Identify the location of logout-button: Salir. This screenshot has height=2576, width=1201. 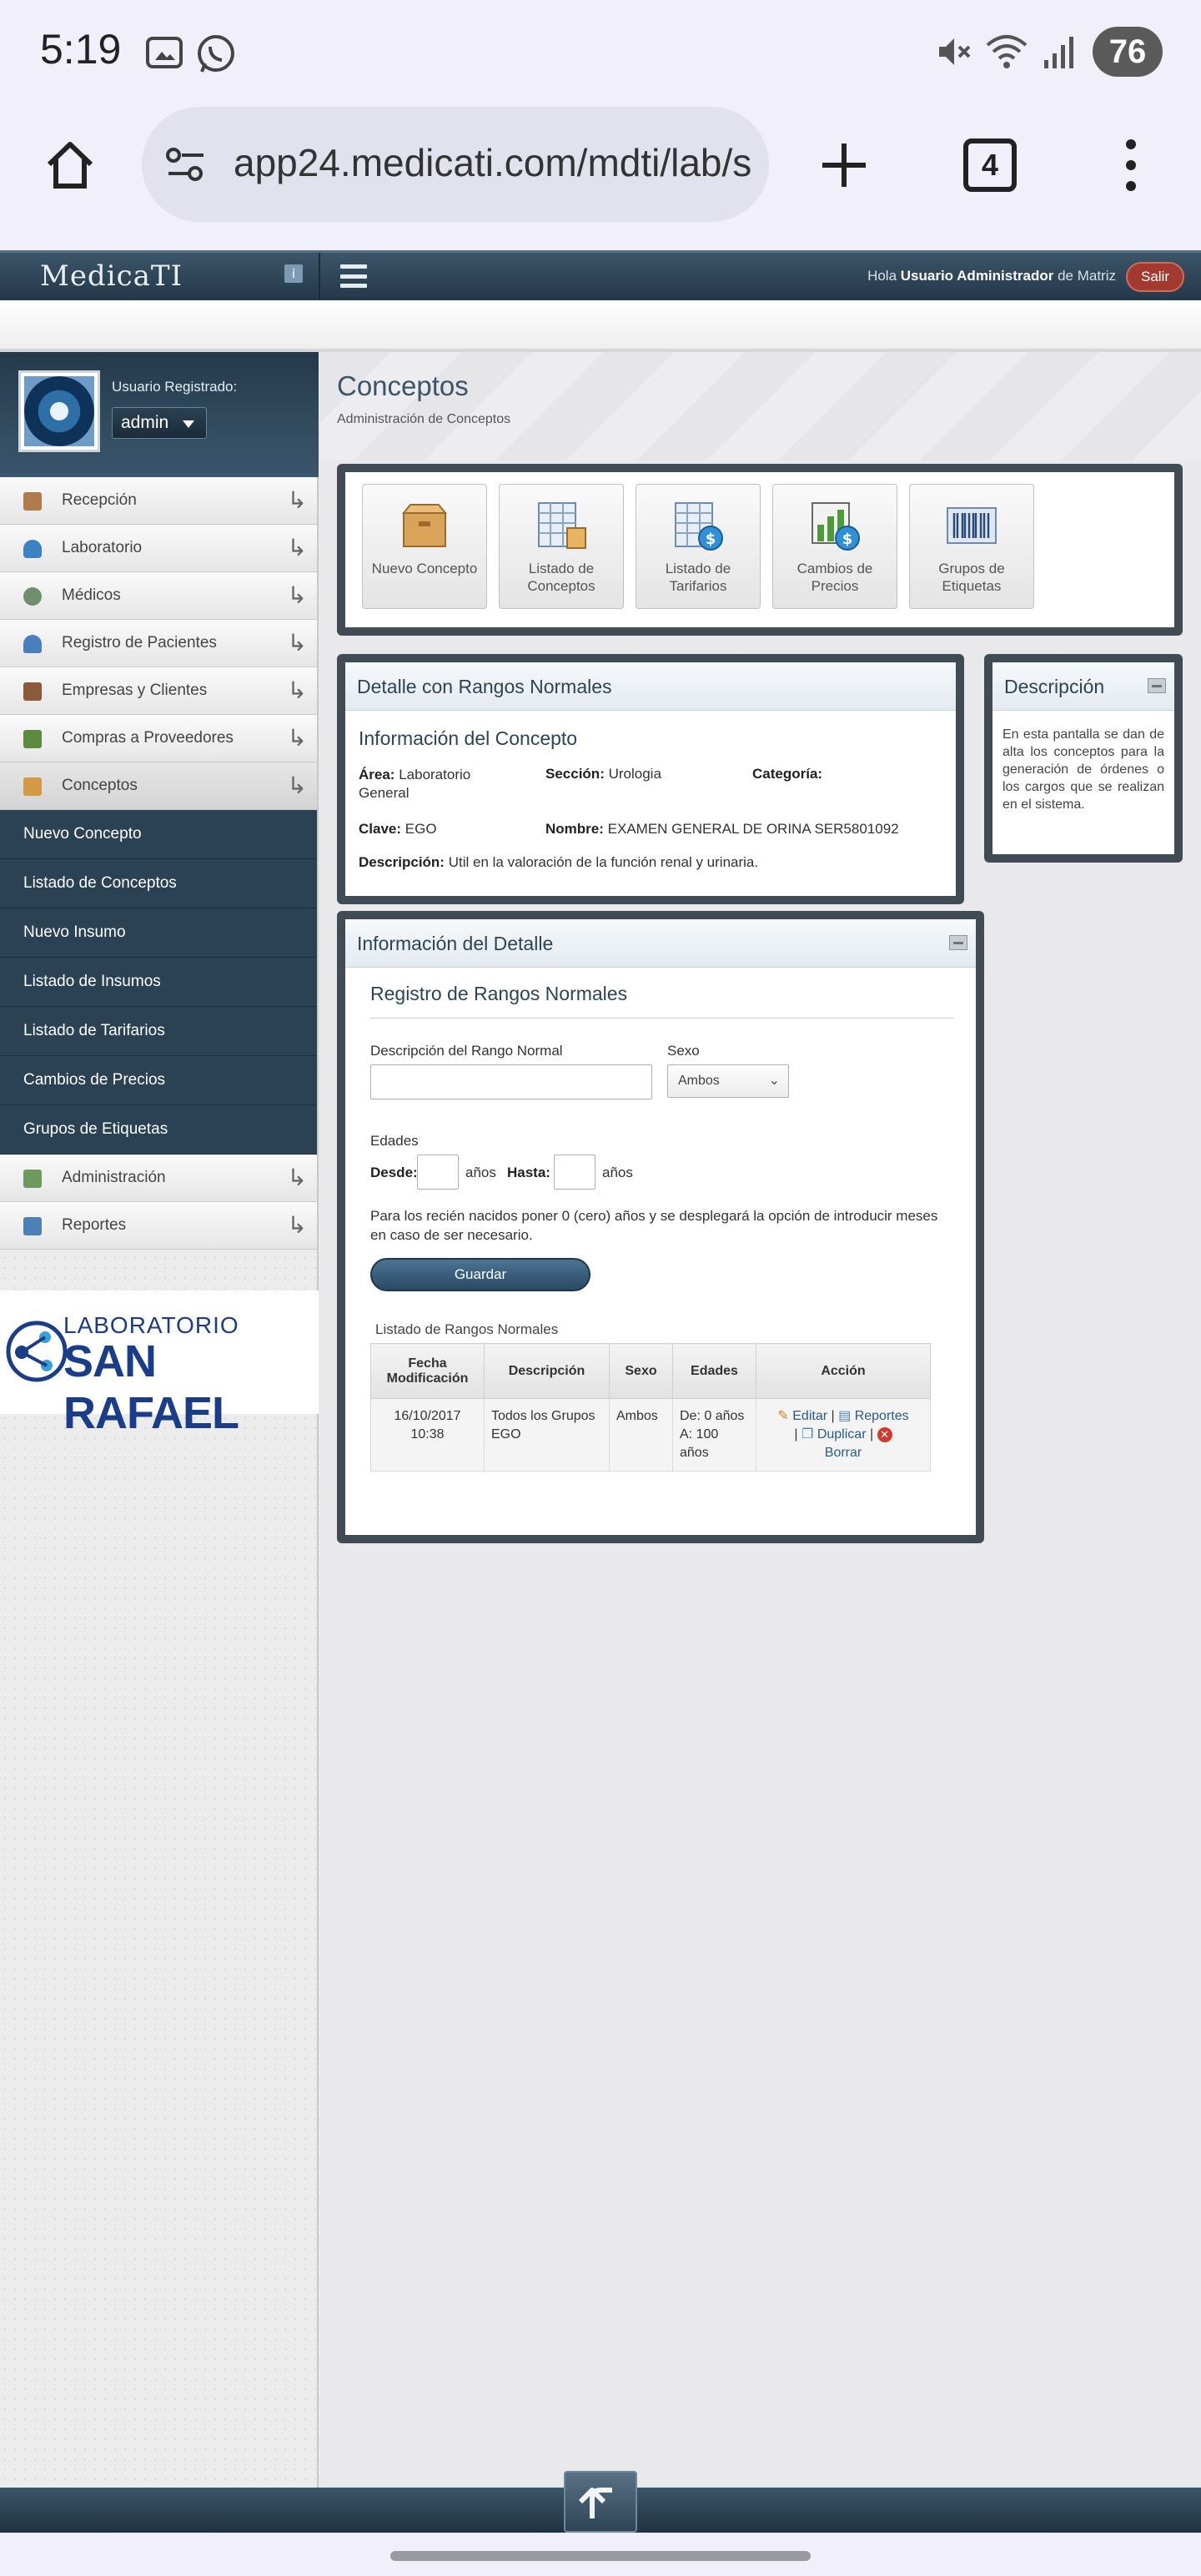
(1155, 277).